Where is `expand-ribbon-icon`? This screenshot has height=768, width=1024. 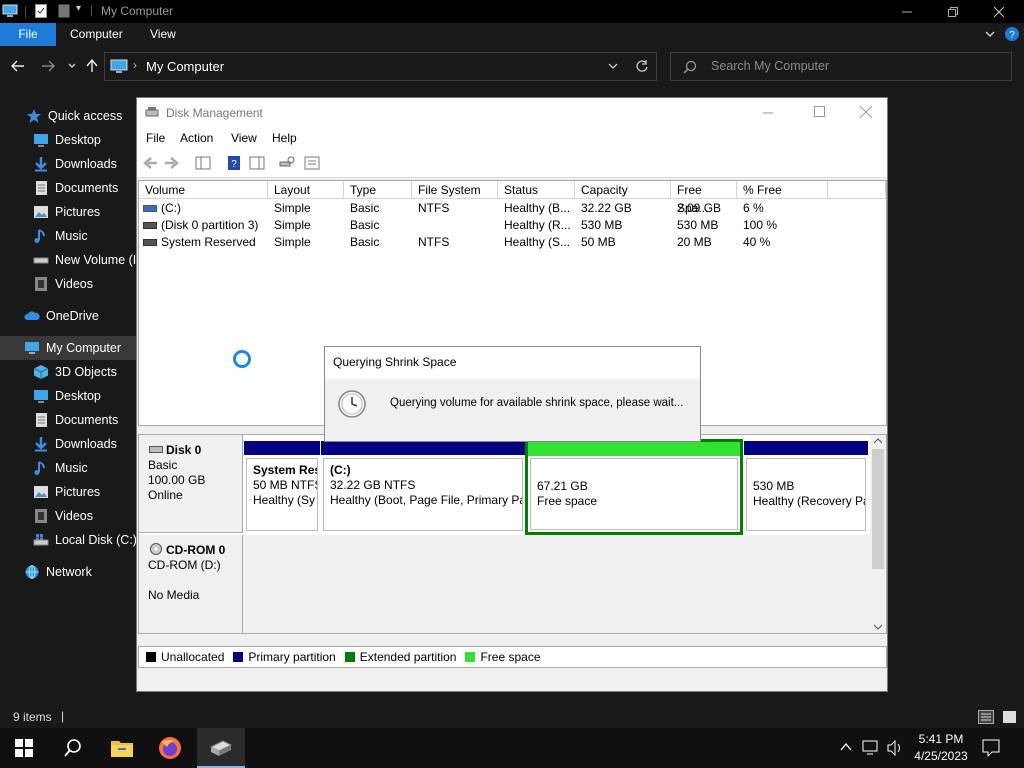 expand-ribbon-icon is located at coordinates (990, 34).